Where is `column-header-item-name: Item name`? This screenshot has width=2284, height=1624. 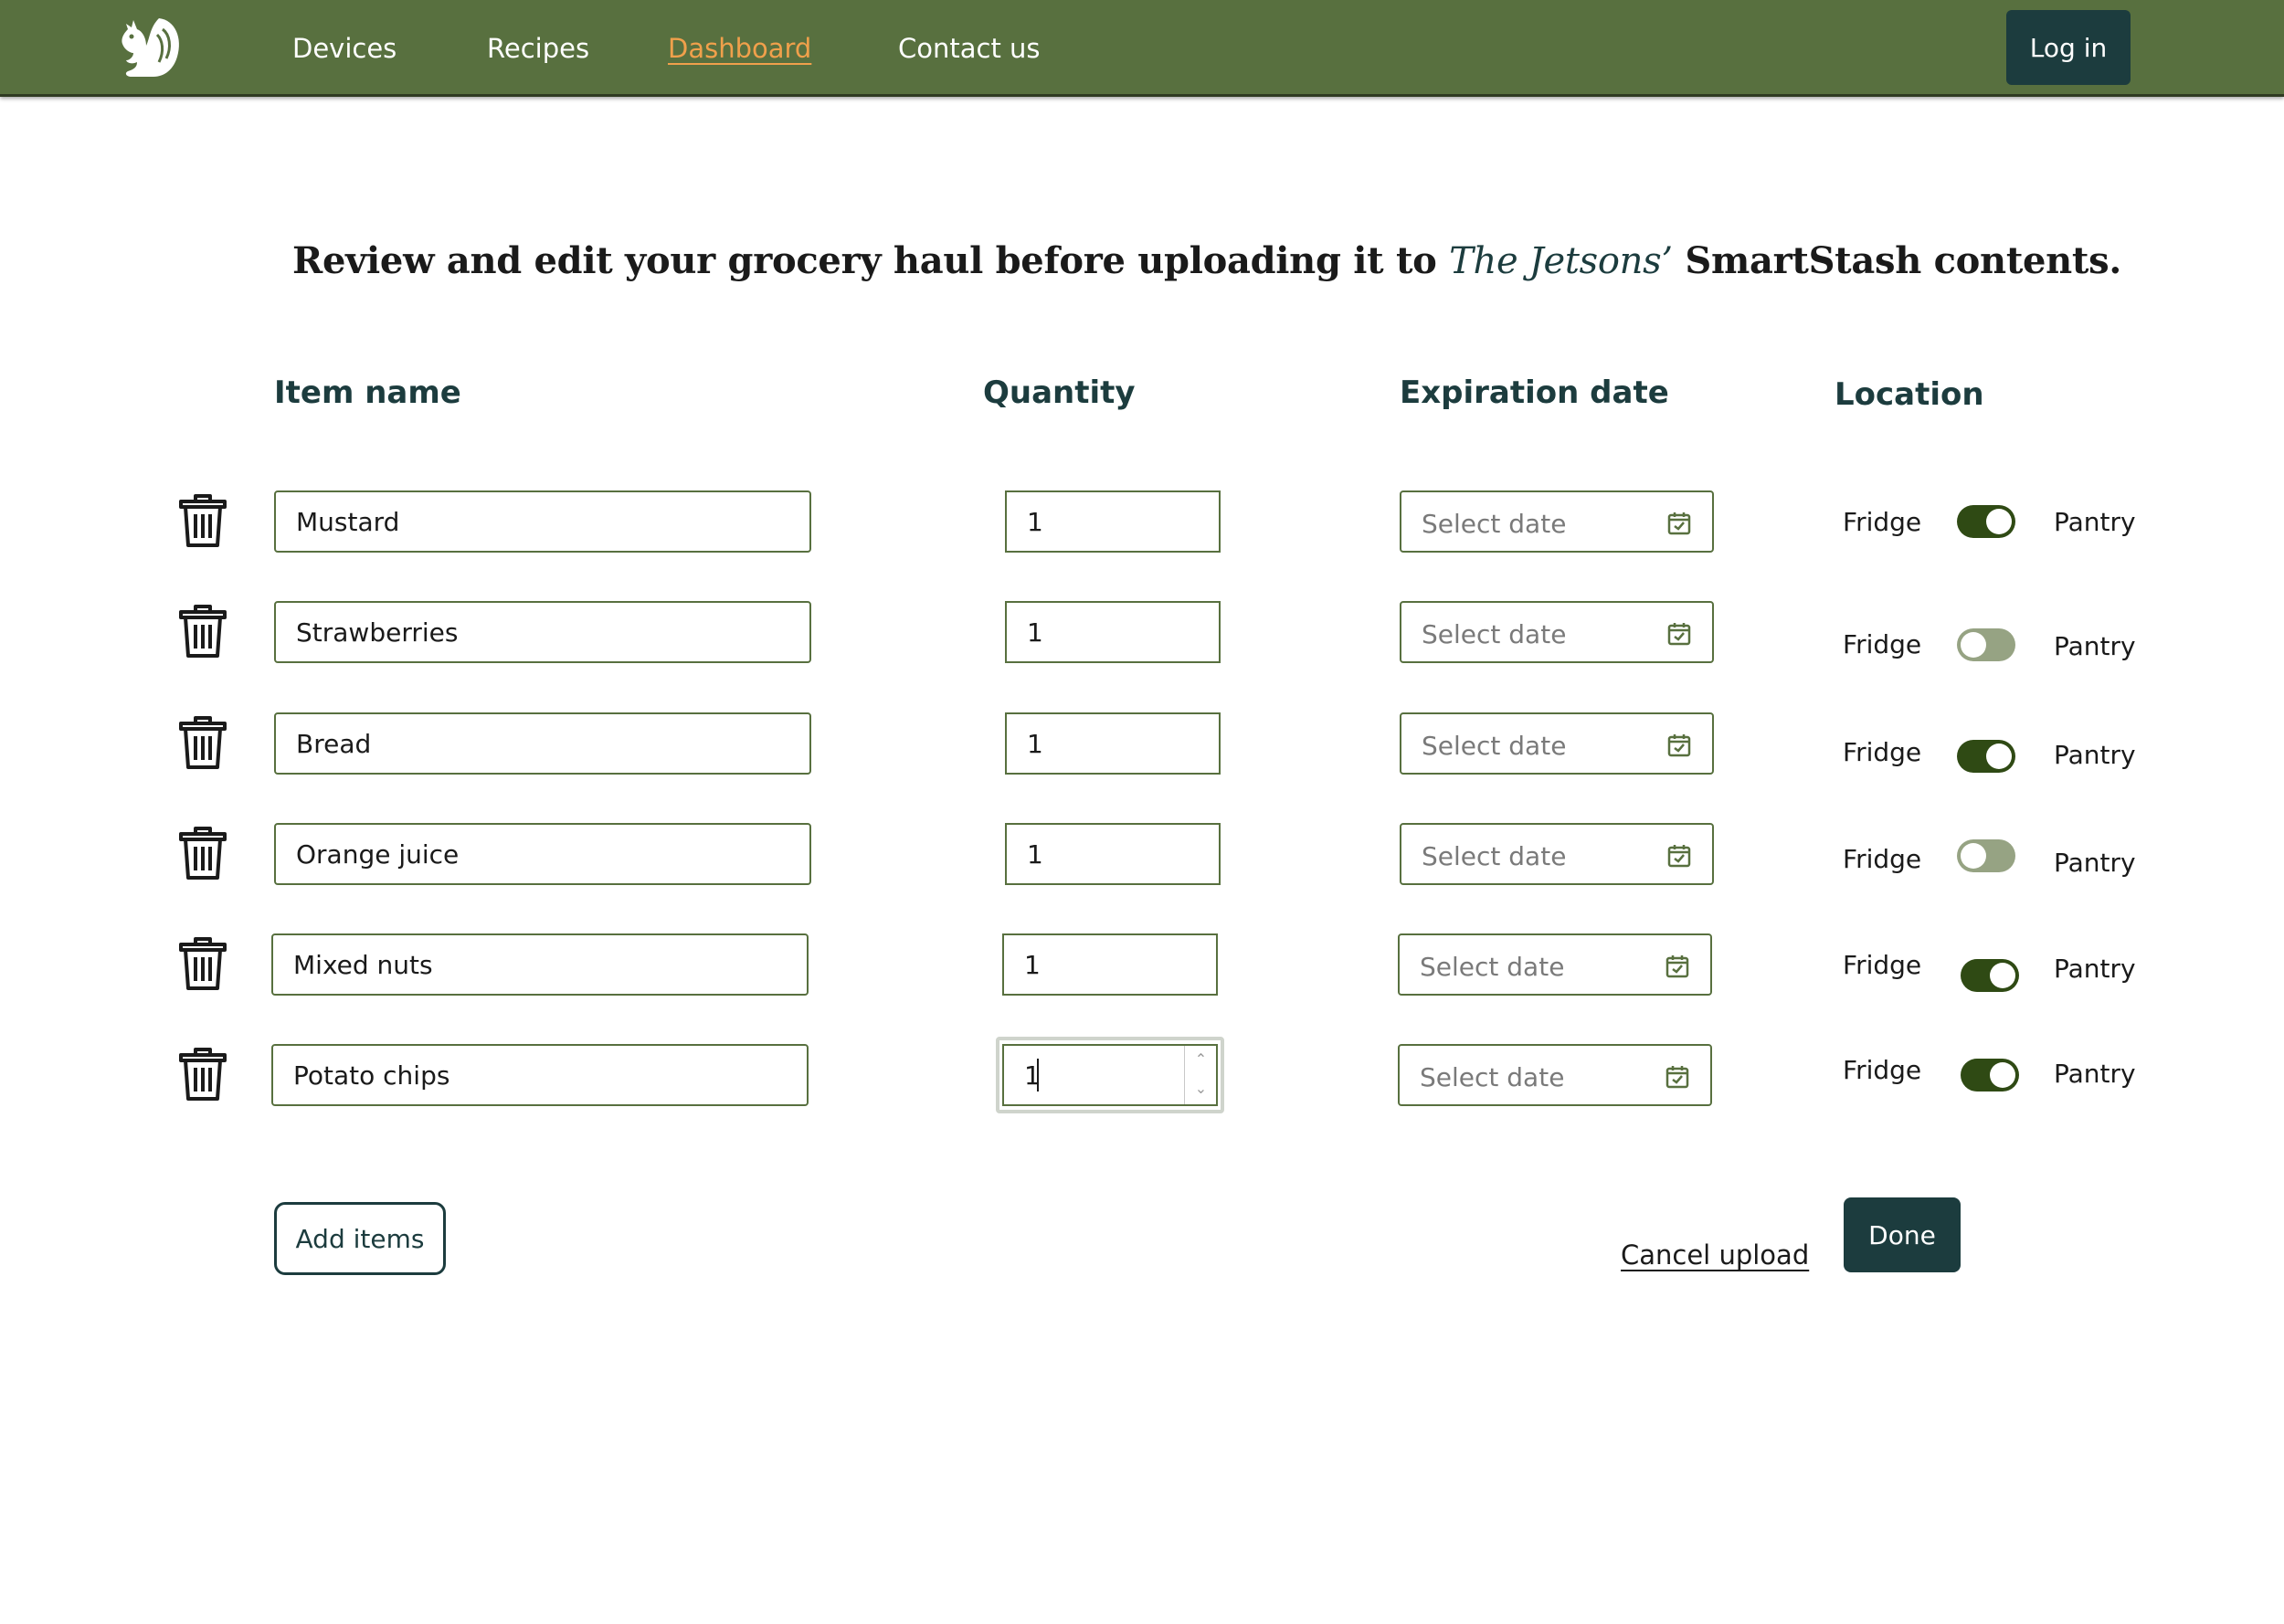 column-header-item-name: Item name is located at coordinates (367, 393).